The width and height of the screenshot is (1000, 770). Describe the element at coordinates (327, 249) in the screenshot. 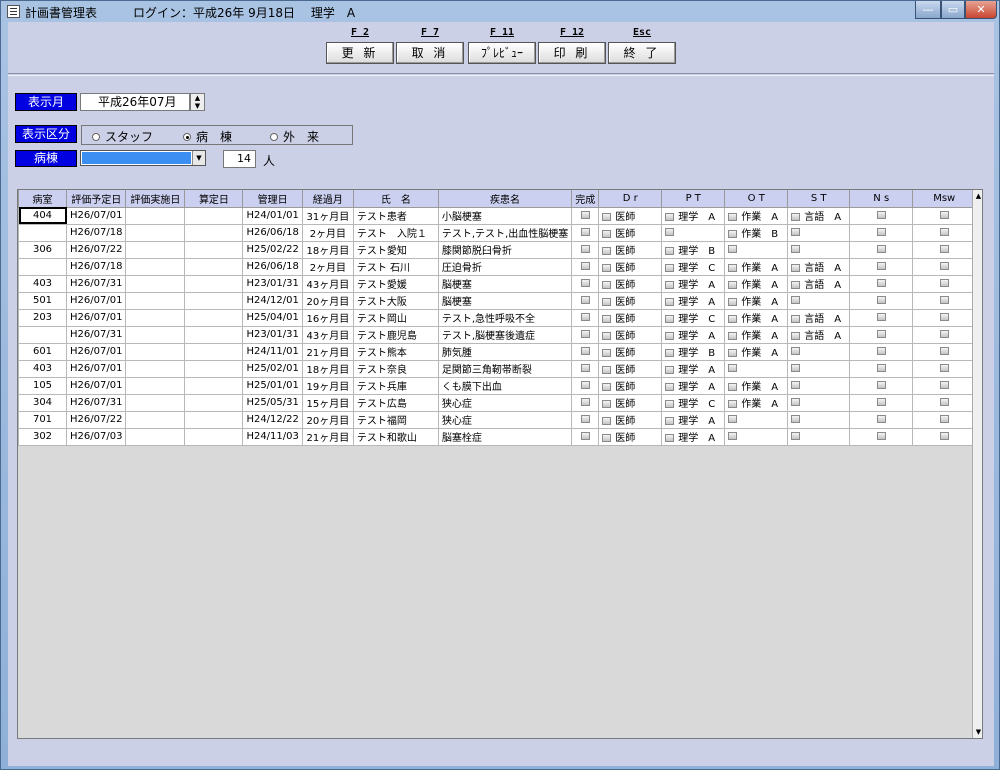

I see `table-cell: 18ヶ月目` at that location.